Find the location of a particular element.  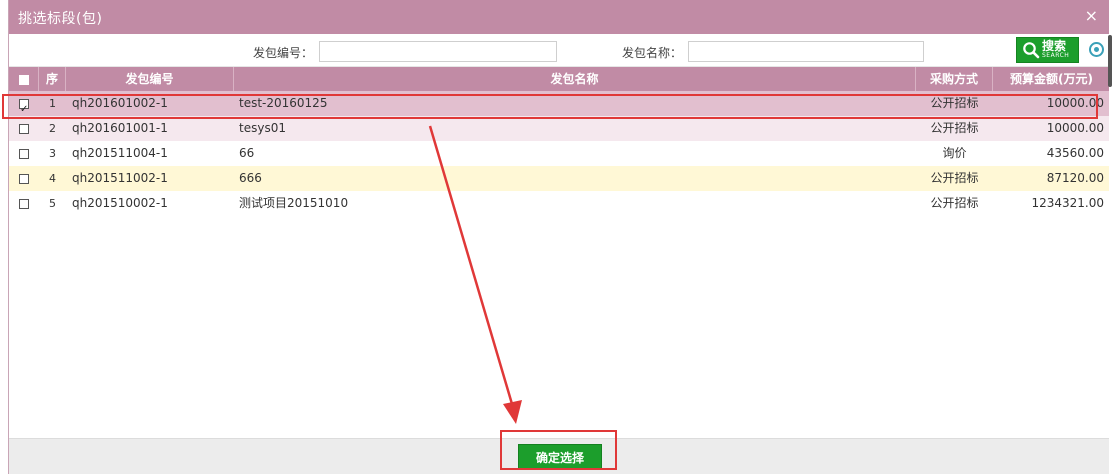

row-name: 66 is located at coordinates (247, 153).